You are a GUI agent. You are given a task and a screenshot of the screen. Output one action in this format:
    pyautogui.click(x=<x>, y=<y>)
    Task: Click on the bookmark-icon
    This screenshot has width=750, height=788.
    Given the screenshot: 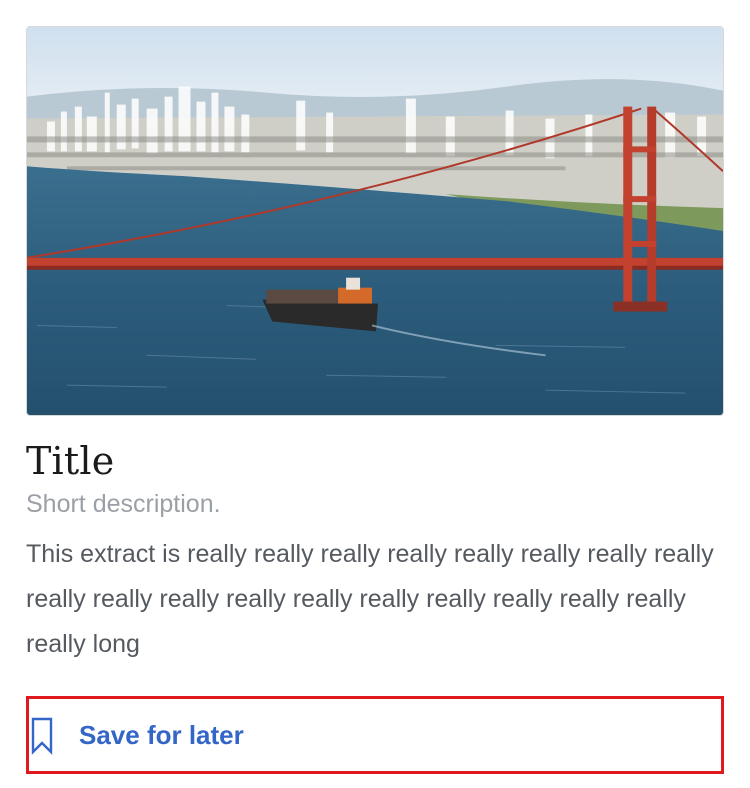 What is the action you would take?
    pyautogui.click(x=42, y=736)
    